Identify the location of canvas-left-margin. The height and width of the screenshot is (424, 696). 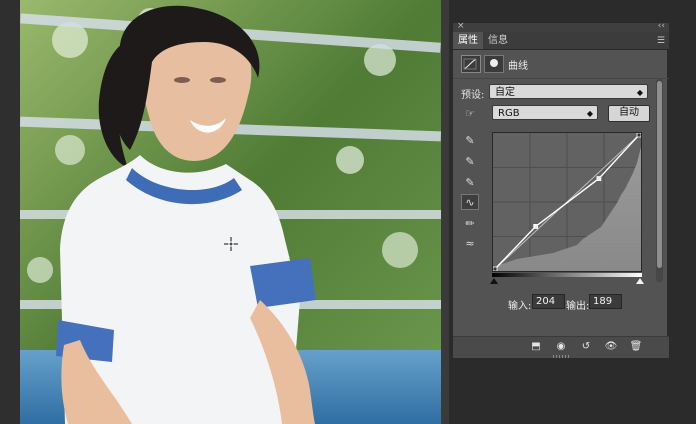
(10, 212).